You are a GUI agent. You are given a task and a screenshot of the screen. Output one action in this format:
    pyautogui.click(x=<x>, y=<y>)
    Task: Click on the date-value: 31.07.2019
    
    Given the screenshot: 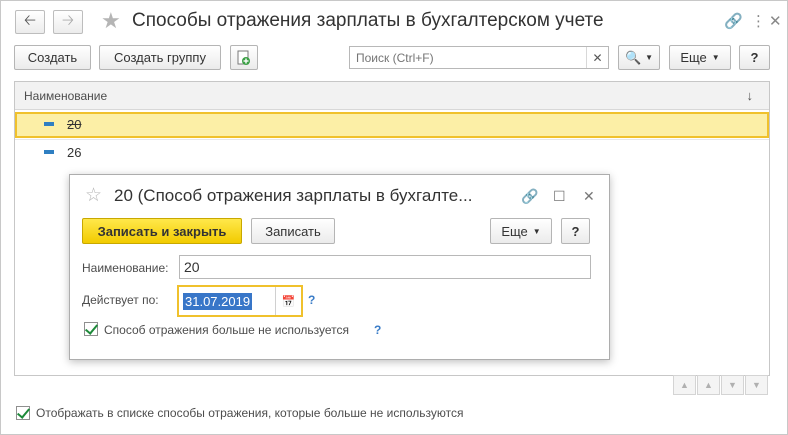 What is the action you would take?
    pyautogui.click(x=218, y=301)
    